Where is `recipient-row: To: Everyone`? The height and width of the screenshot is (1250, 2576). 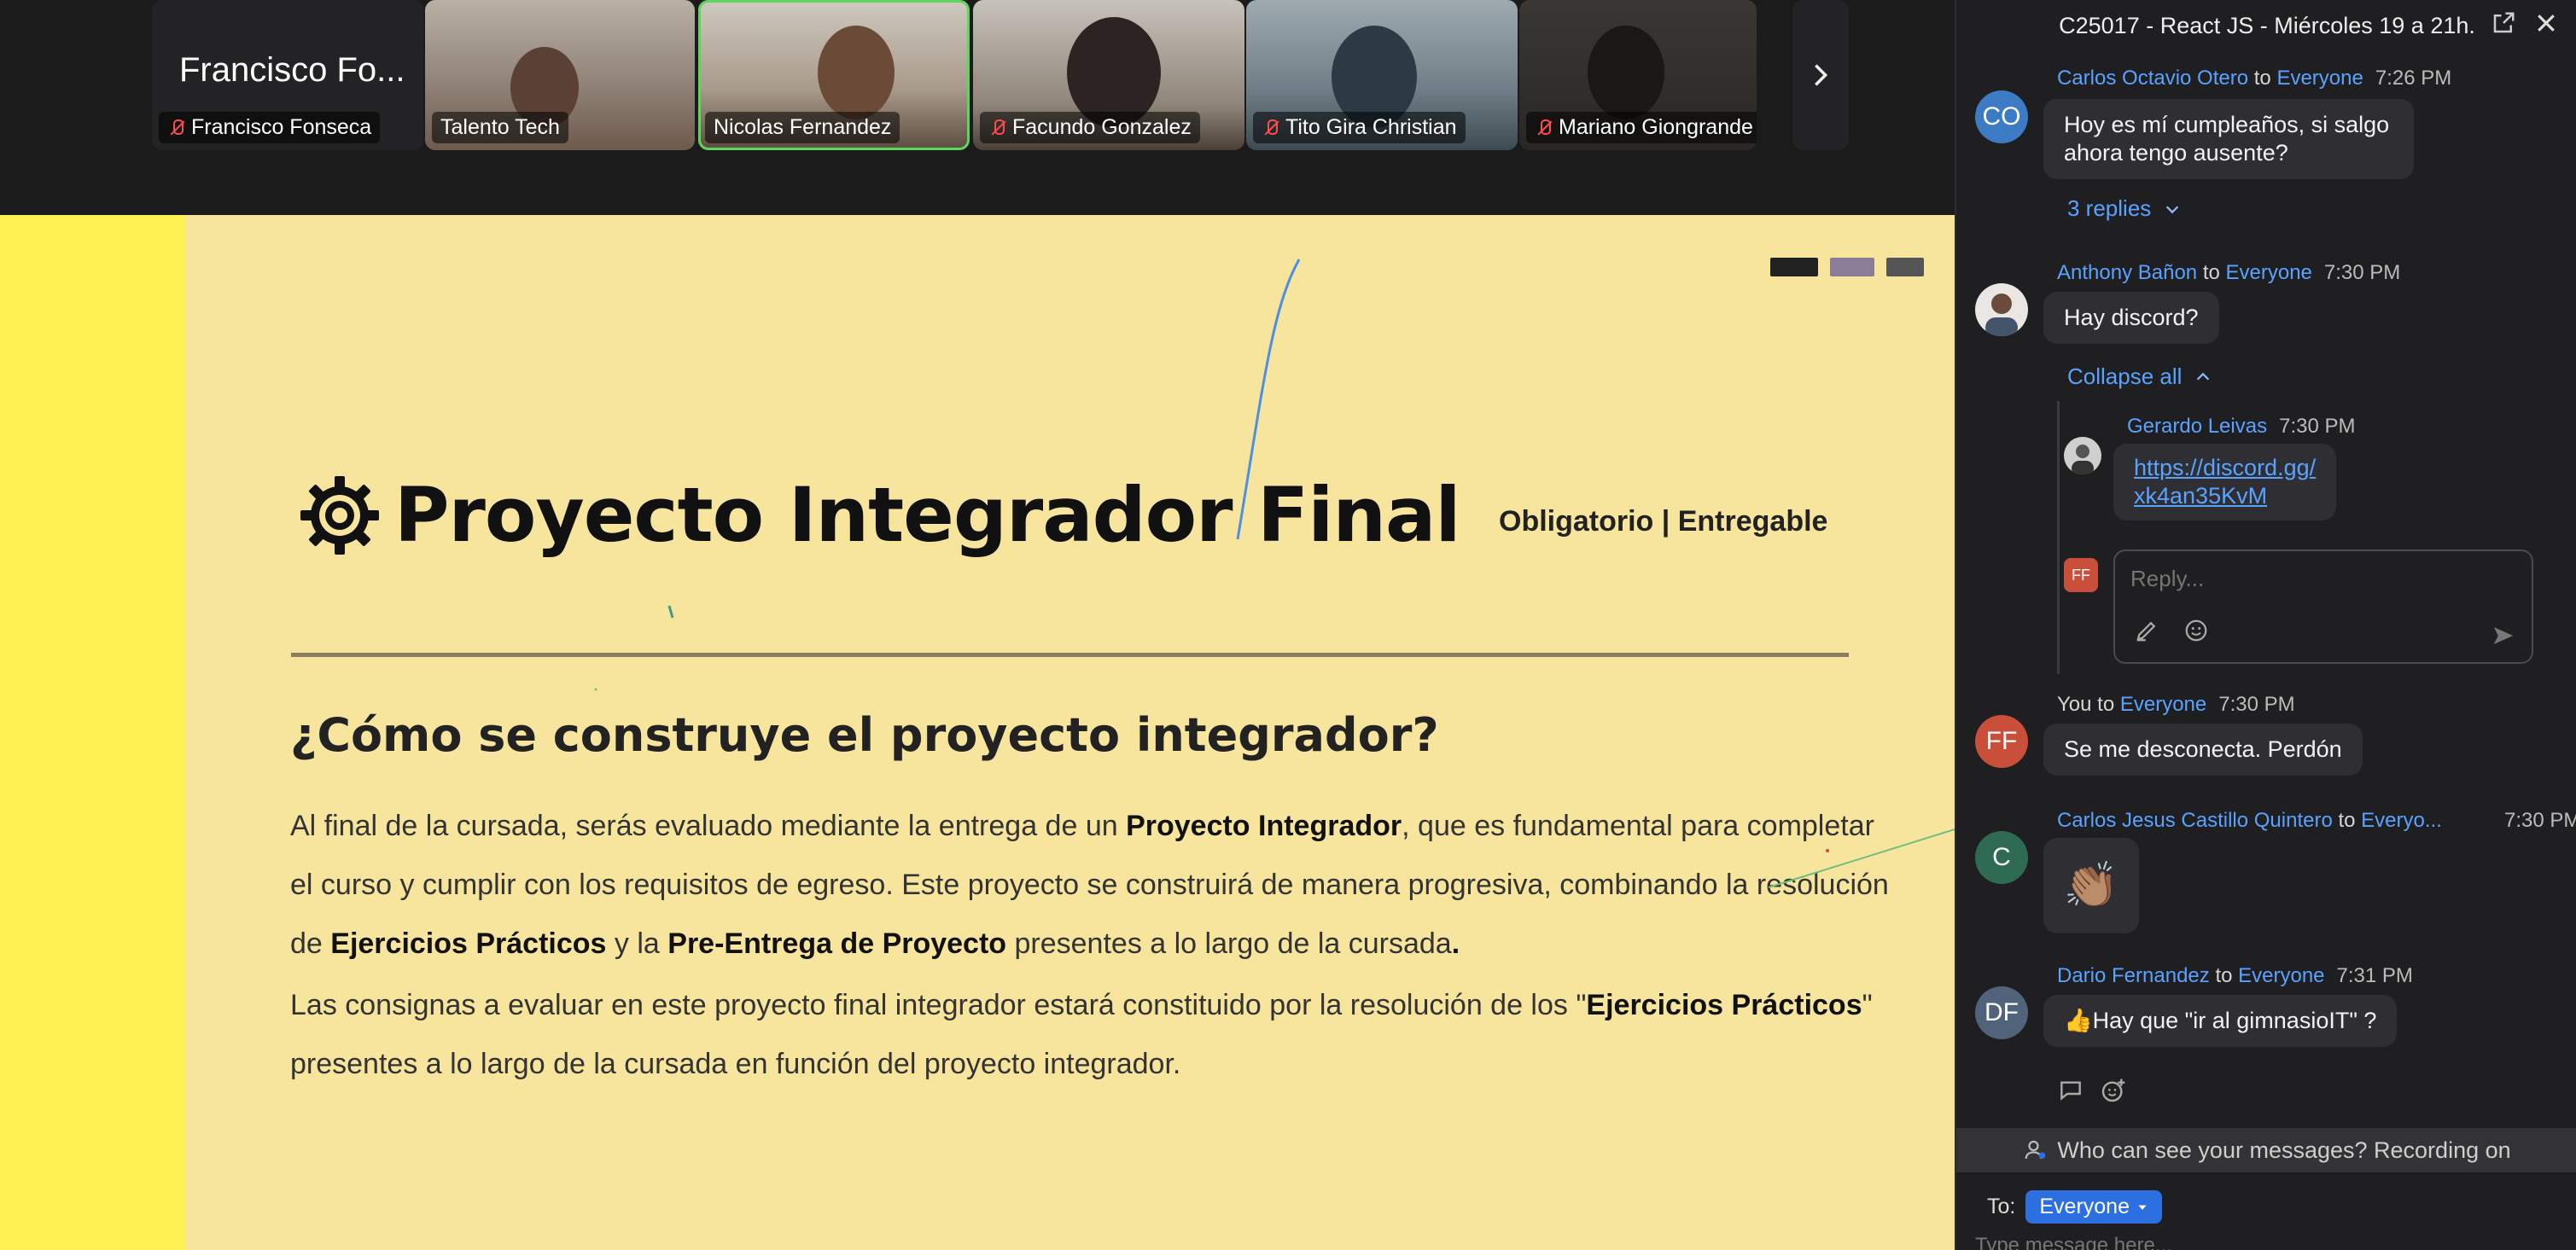 recipient-row: To: Everyone is located at coordinates (2074, 1207).